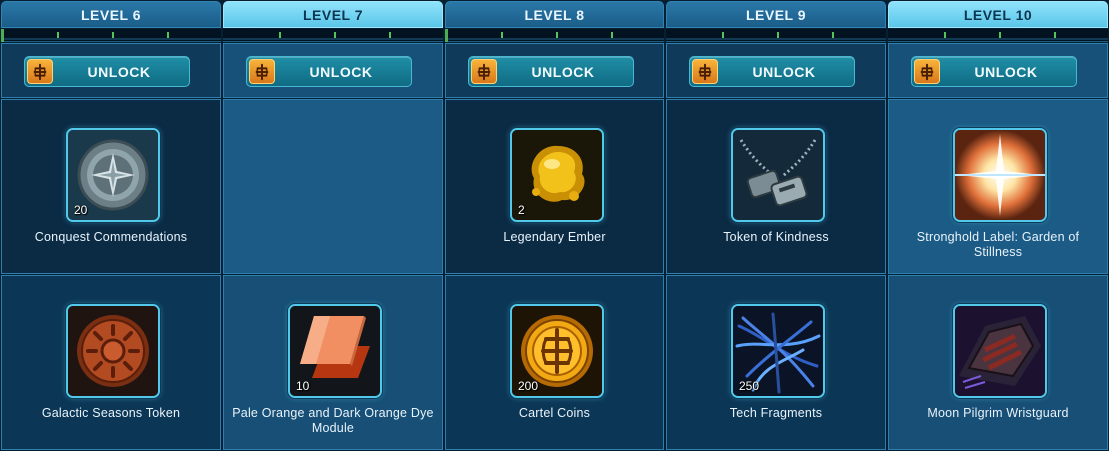  I want to click on reward-slot: 2 Legendary Ember, so click(554, 186).